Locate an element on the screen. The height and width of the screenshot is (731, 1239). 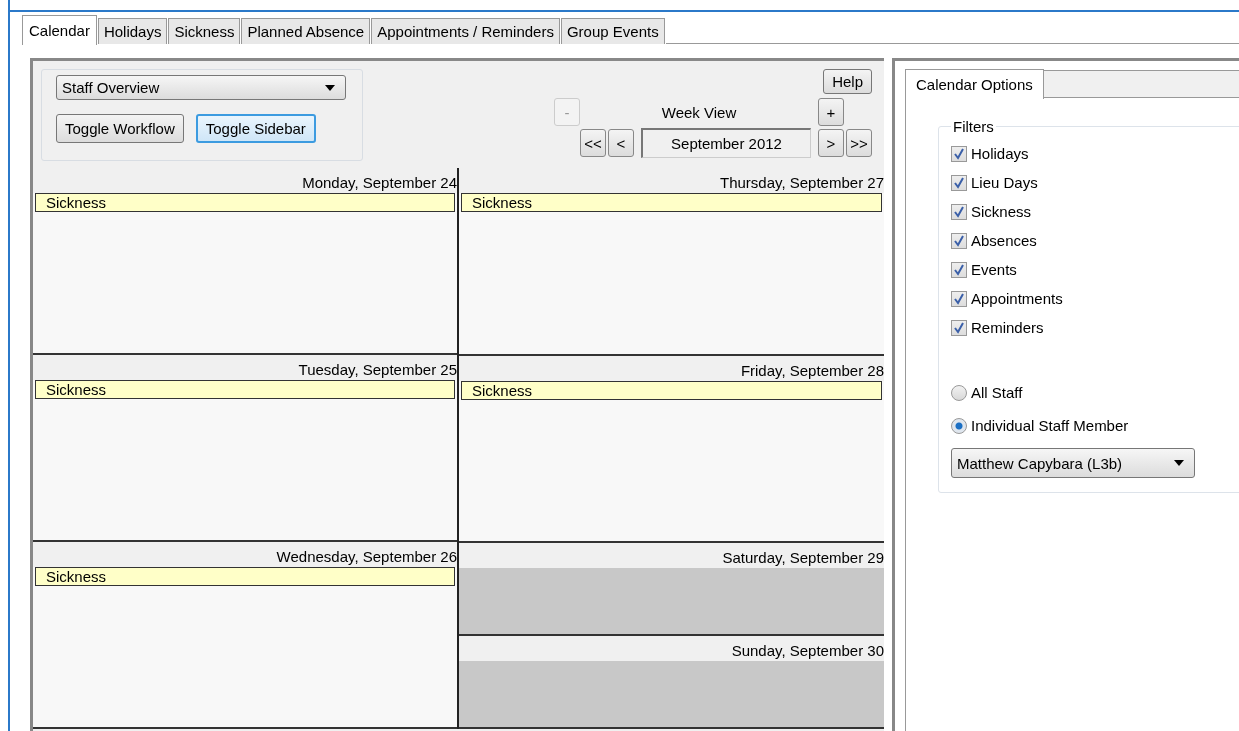
view-label: Week View is located at coordinates (699, 112).